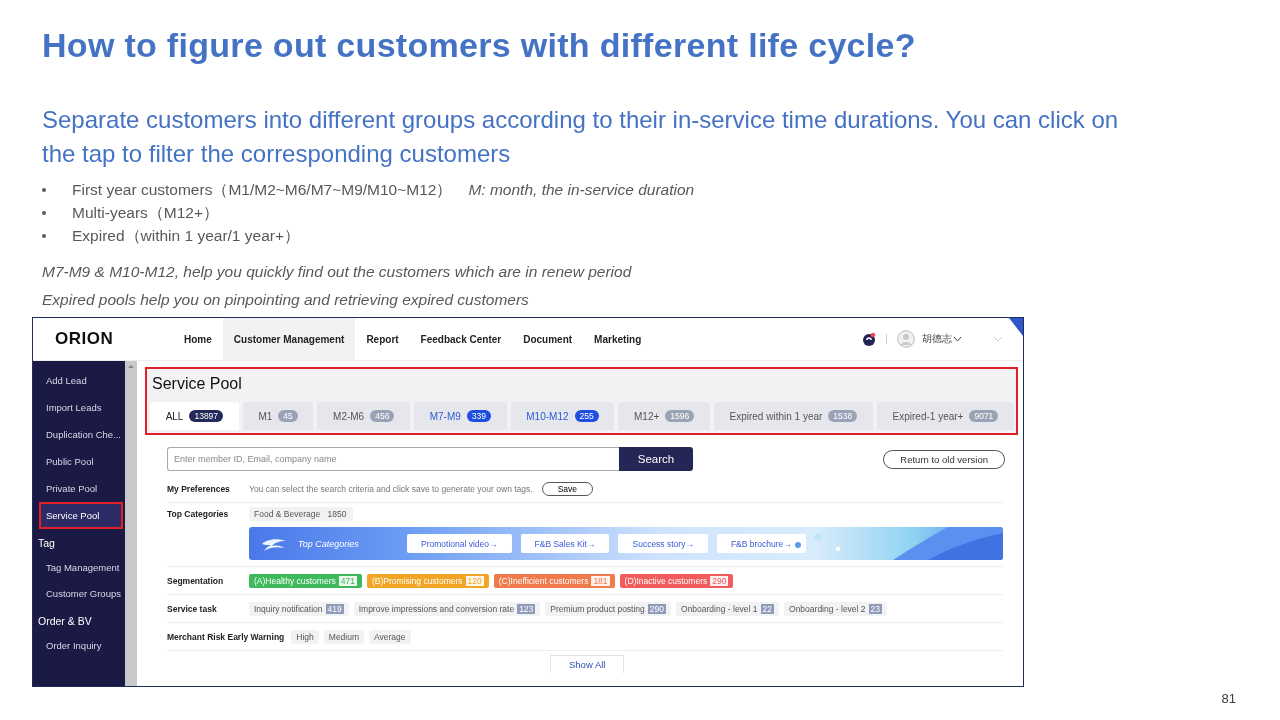 The width and height of the screenshot is (1280, 720). What do you see at coordinates (198, 514) in the screenshot?
I see `row-label: Top Categories` at bounding box center [198, 514].